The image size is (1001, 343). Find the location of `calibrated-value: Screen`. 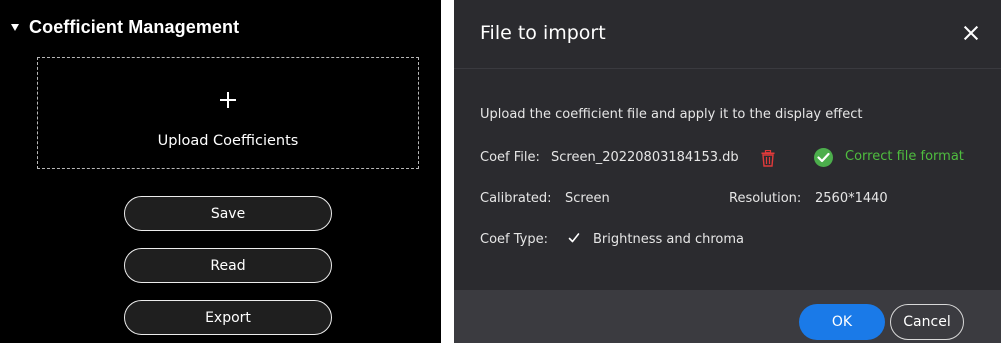

calibrated-value: Screen is located at coordinates (587, 198).